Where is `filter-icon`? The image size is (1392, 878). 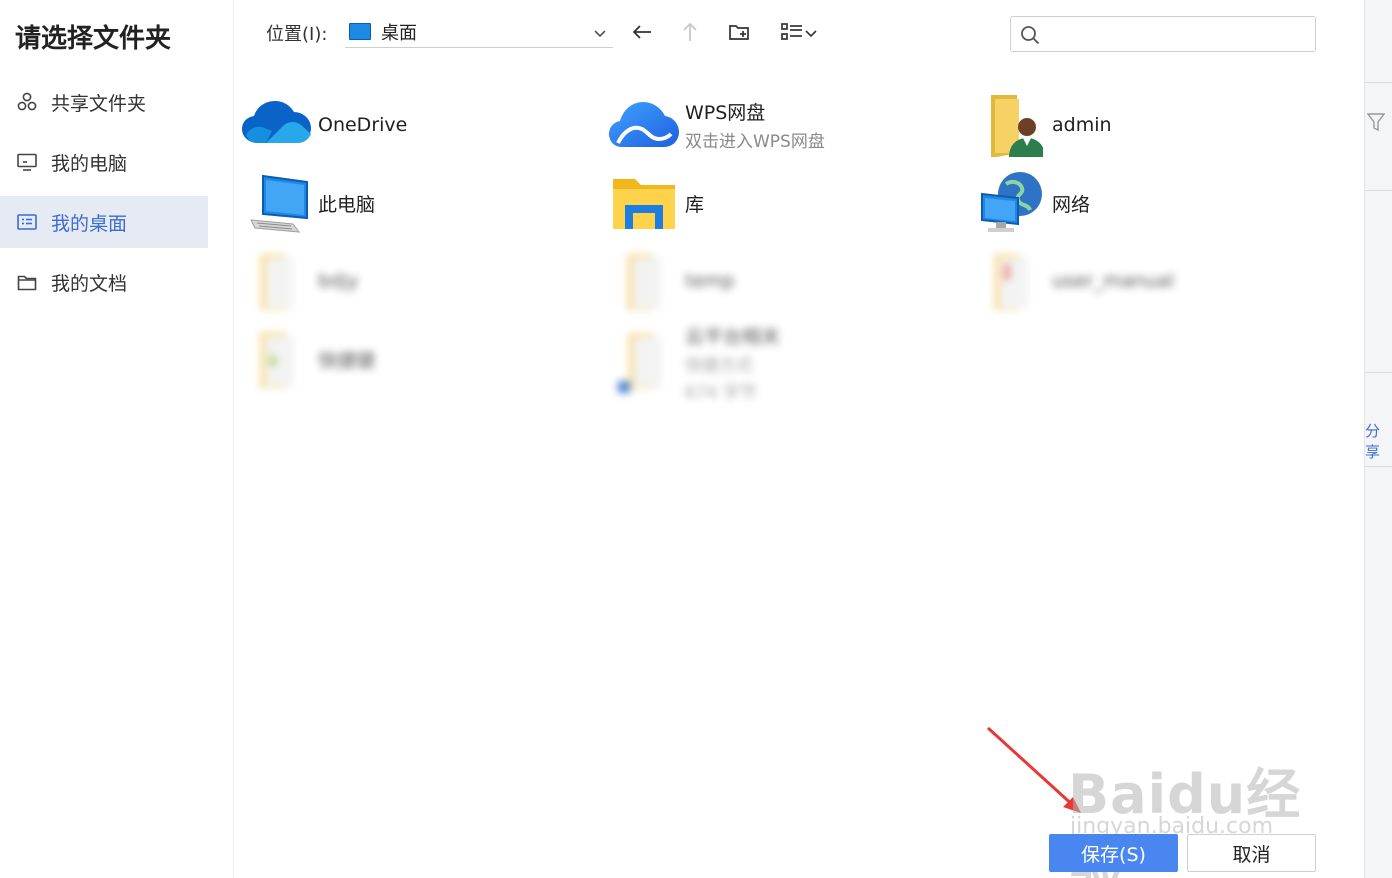 filter-icon is located at coordinates (1376, 124).